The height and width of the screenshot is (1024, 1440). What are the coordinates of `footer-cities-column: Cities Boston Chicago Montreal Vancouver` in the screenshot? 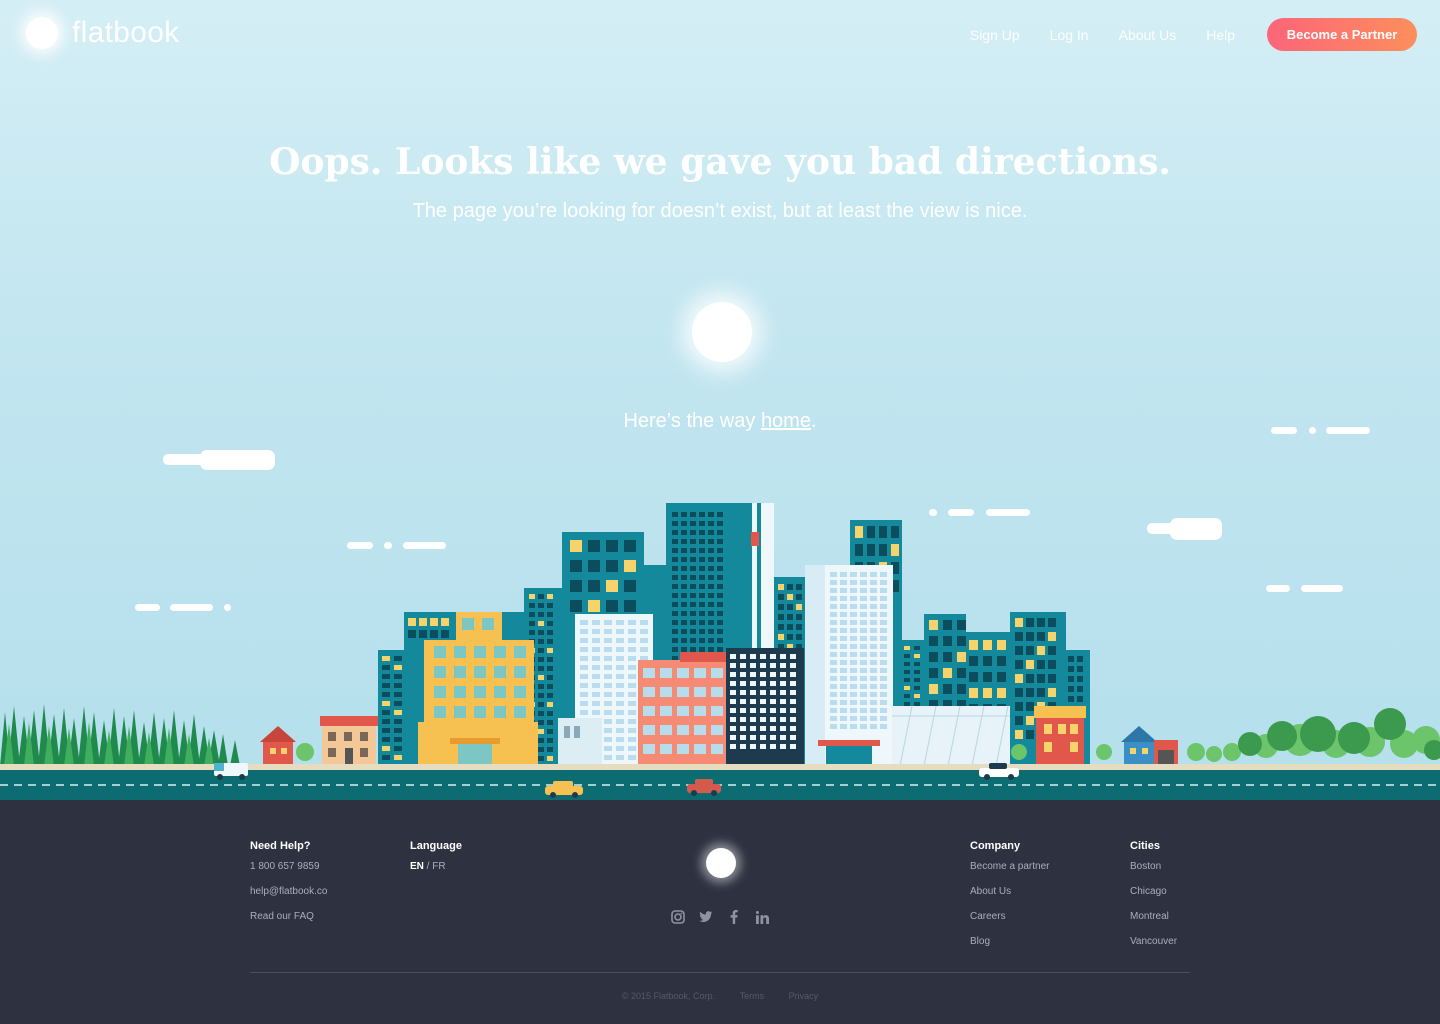 It's located at (1153, 900).